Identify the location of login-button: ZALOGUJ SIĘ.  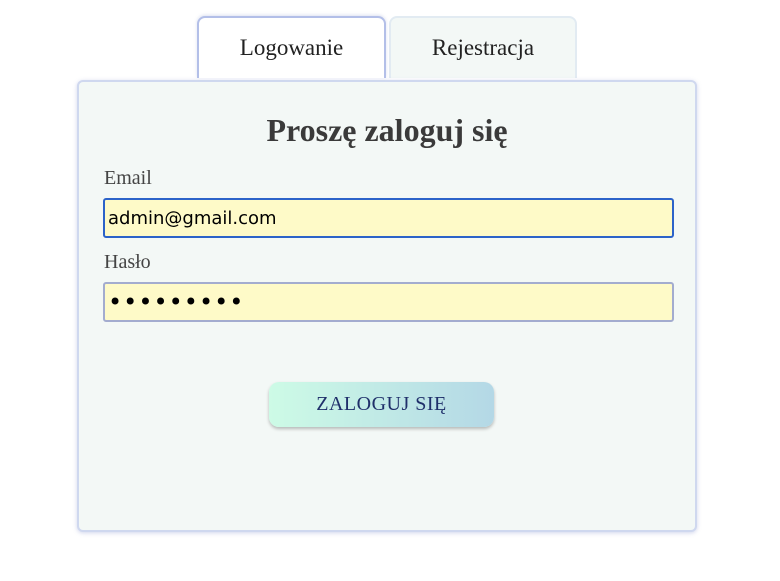
(381, 404).